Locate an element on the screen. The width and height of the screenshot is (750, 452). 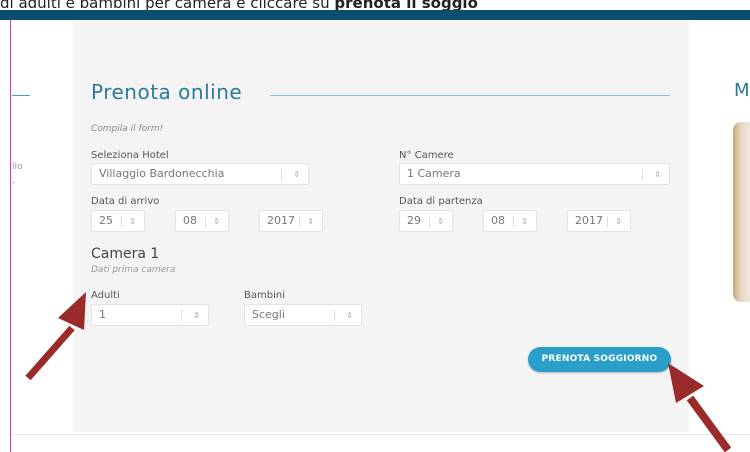
title-rule is located at coordinates (470, 95).